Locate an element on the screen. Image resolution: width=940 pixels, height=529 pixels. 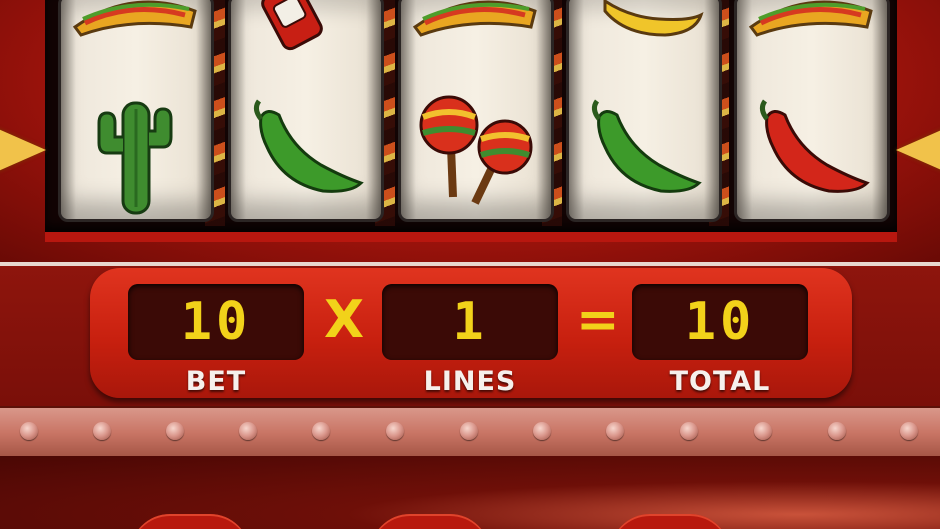
maracas-icon is located at coordinates (476, 150).